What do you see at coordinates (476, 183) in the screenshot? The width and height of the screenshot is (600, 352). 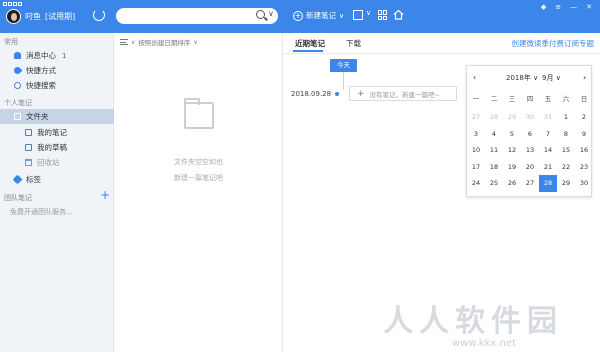 I see `calendar-day: 24` at bounding box center [476, 183].